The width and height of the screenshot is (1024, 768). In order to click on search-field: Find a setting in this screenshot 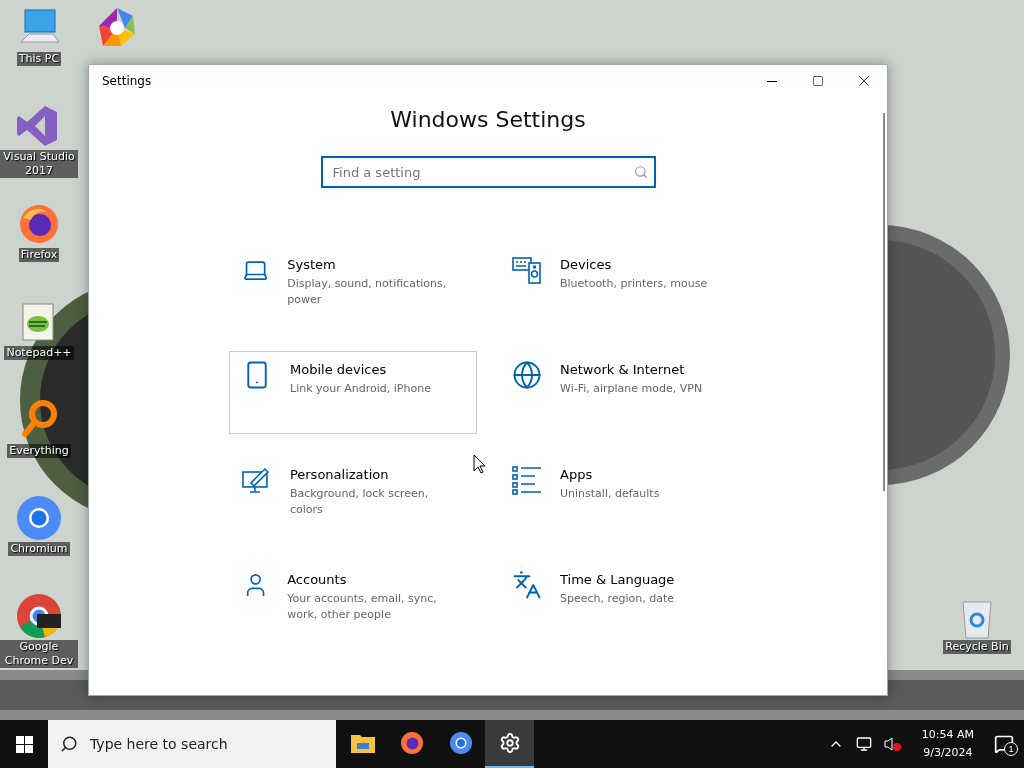, I will do `click(488, 172)`.